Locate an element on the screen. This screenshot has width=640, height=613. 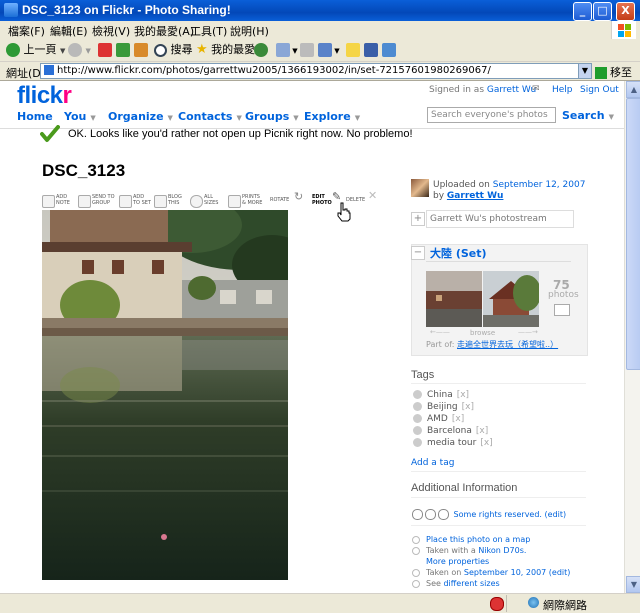
favorites-button: ★ 我的最愛 is located at coordinates (225, 50).